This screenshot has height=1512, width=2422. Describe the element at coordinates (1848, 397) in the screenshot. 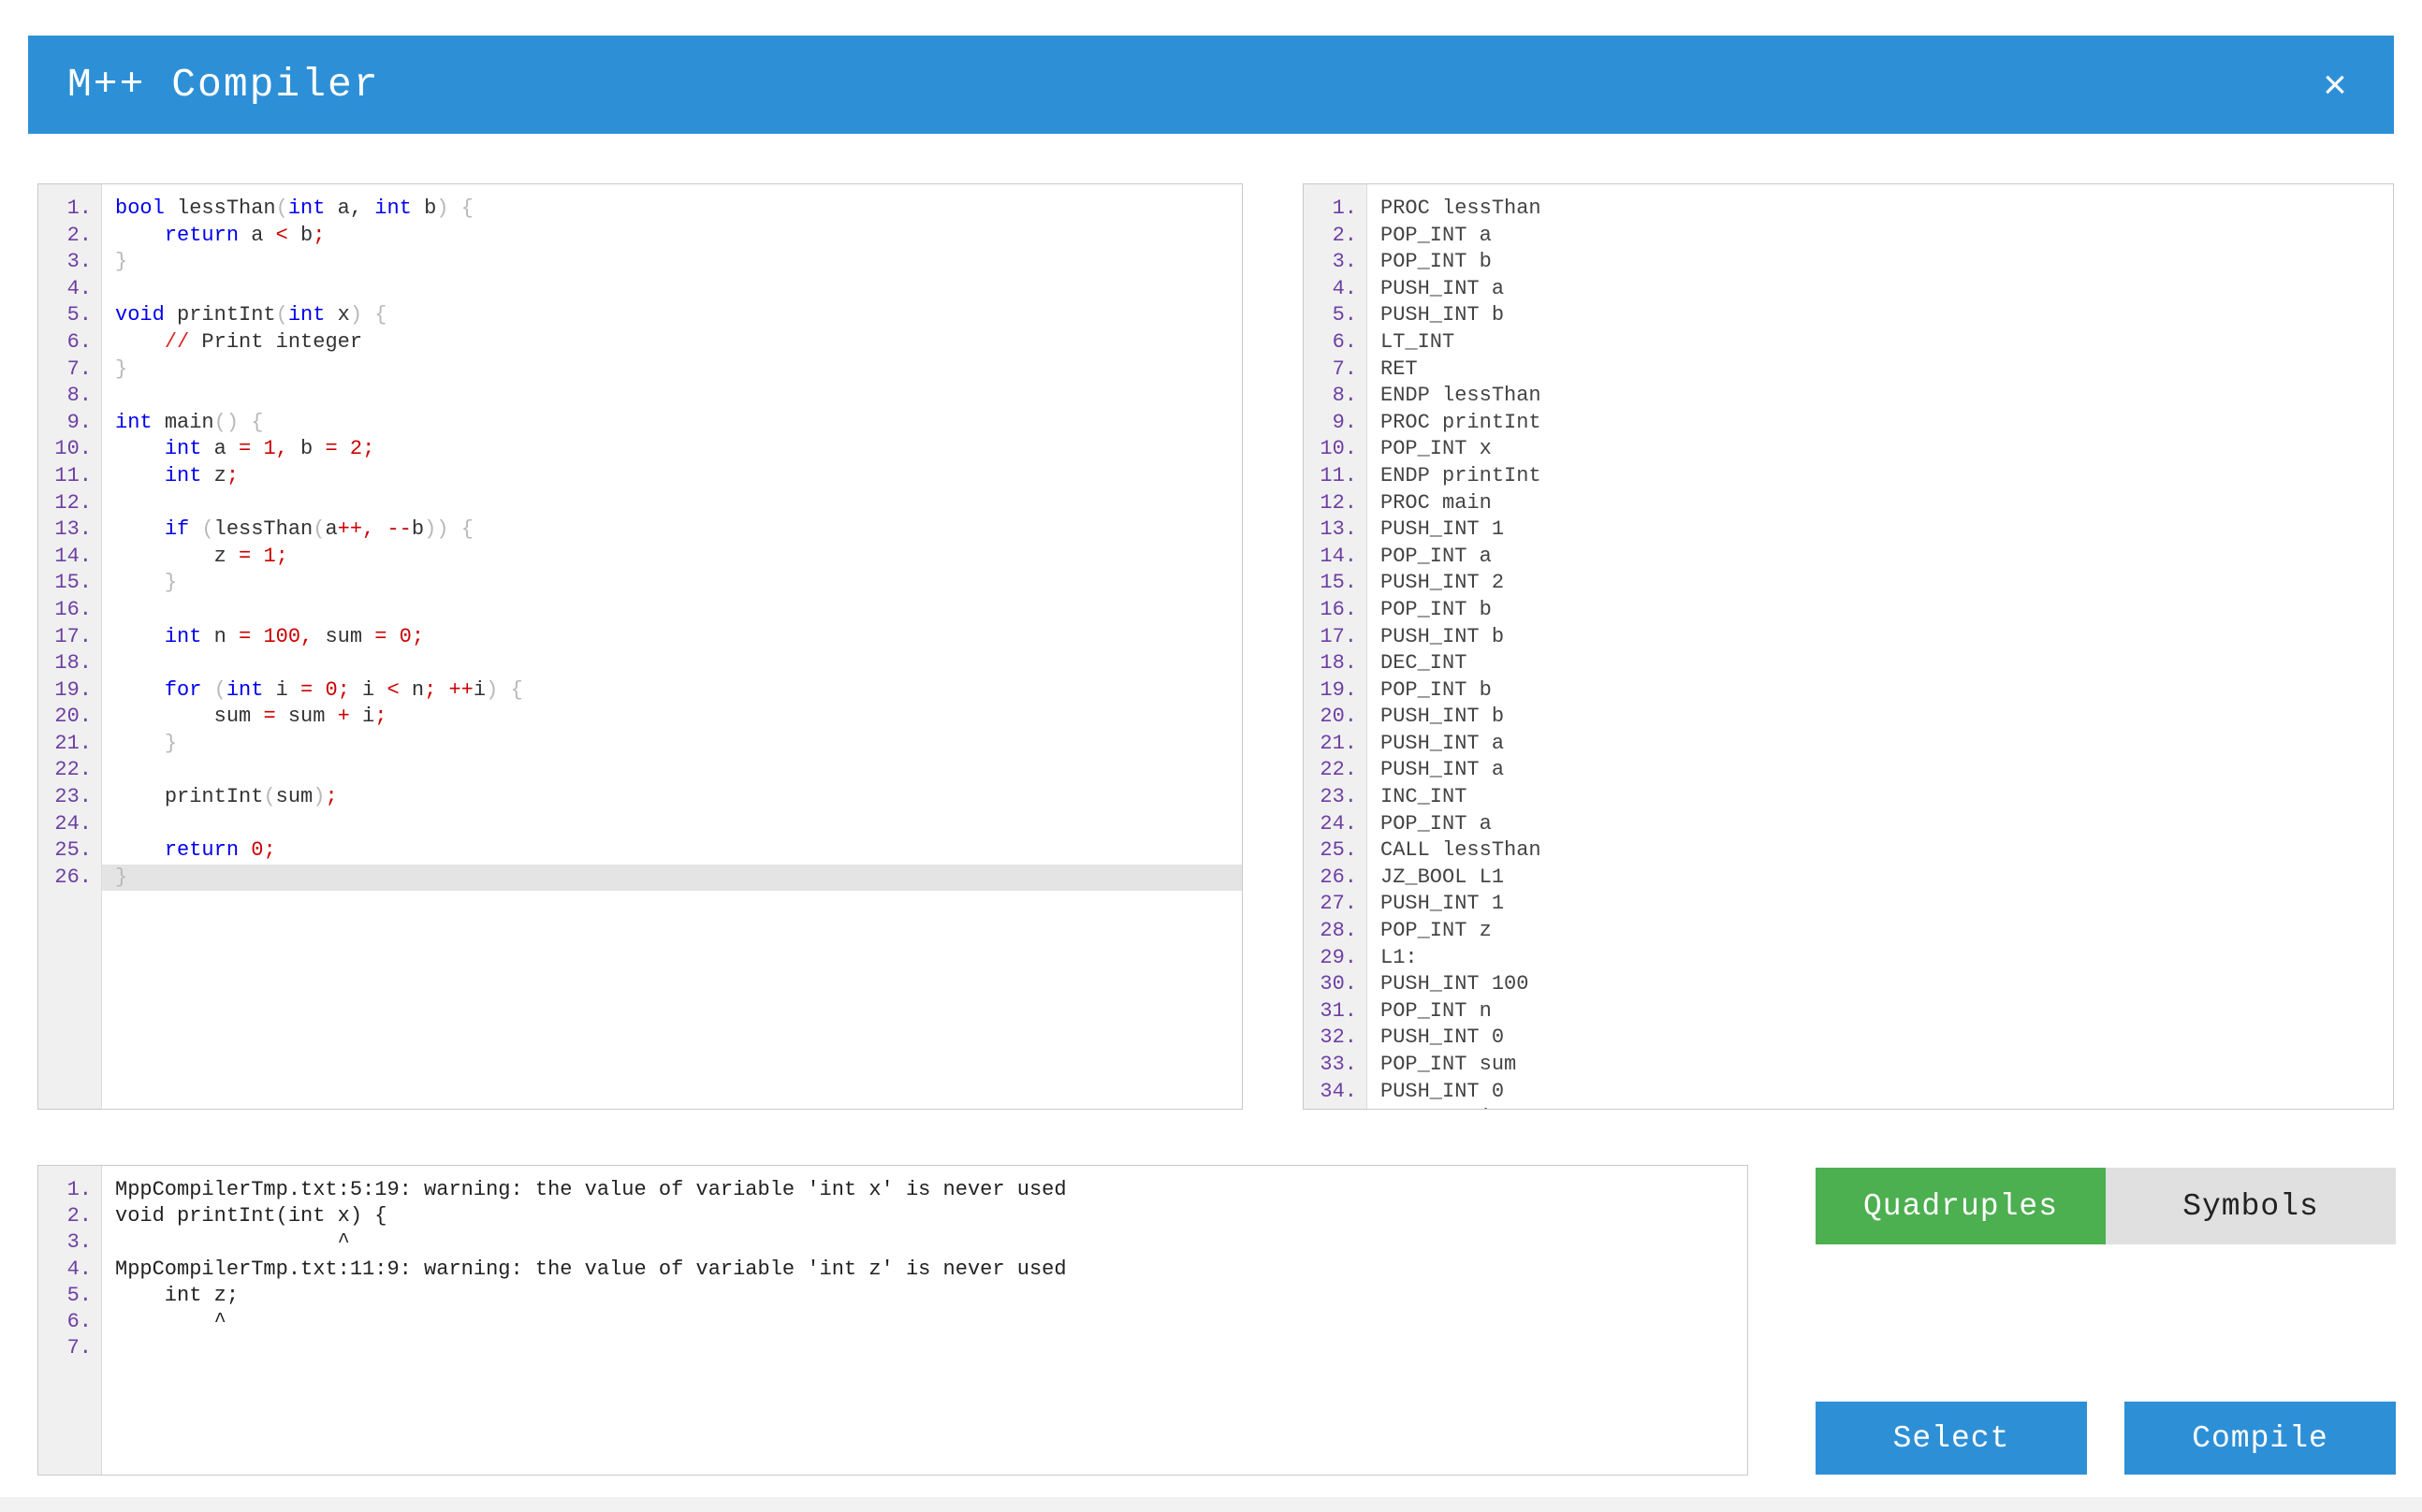

I see `code-line: 8. ENDP lessThan` at that location.